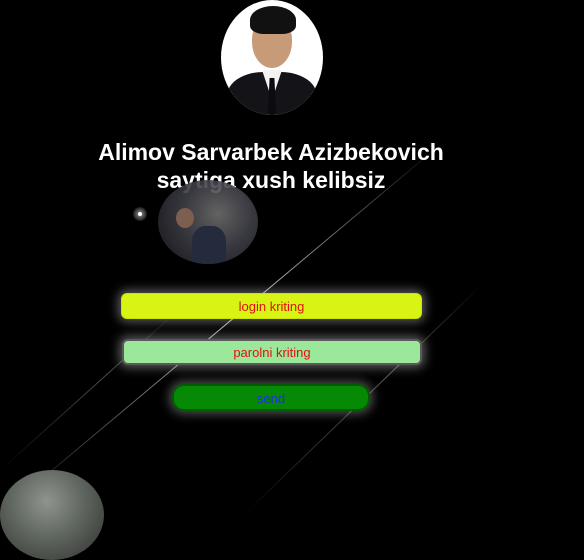 The height and width of the screenshot is (560, 584). What do you see at coordinates (140, 214) in the screenshot?
I see `glow-dot` at bounding box center [140, 214].